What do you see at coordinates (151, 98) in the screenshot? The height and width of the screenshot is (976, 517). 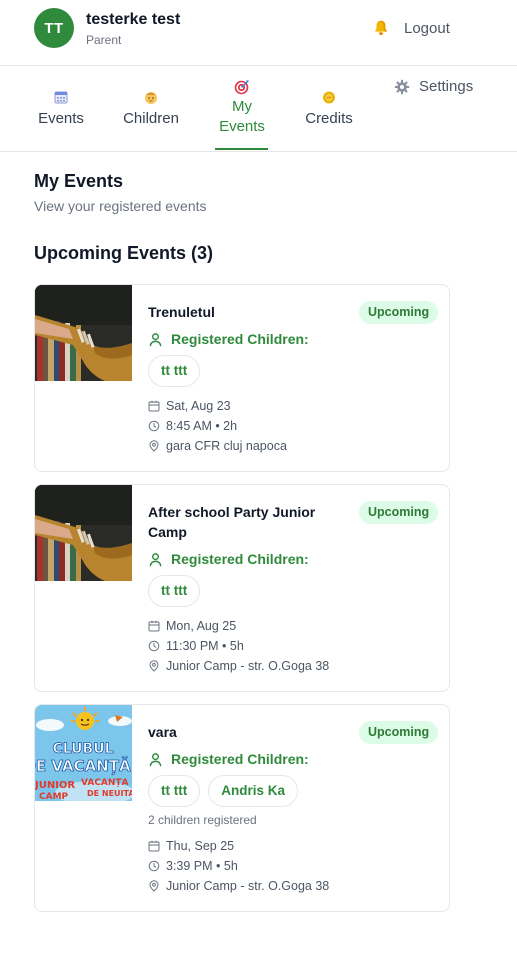 I see `baby-icon` at bounding box center [151, 98].